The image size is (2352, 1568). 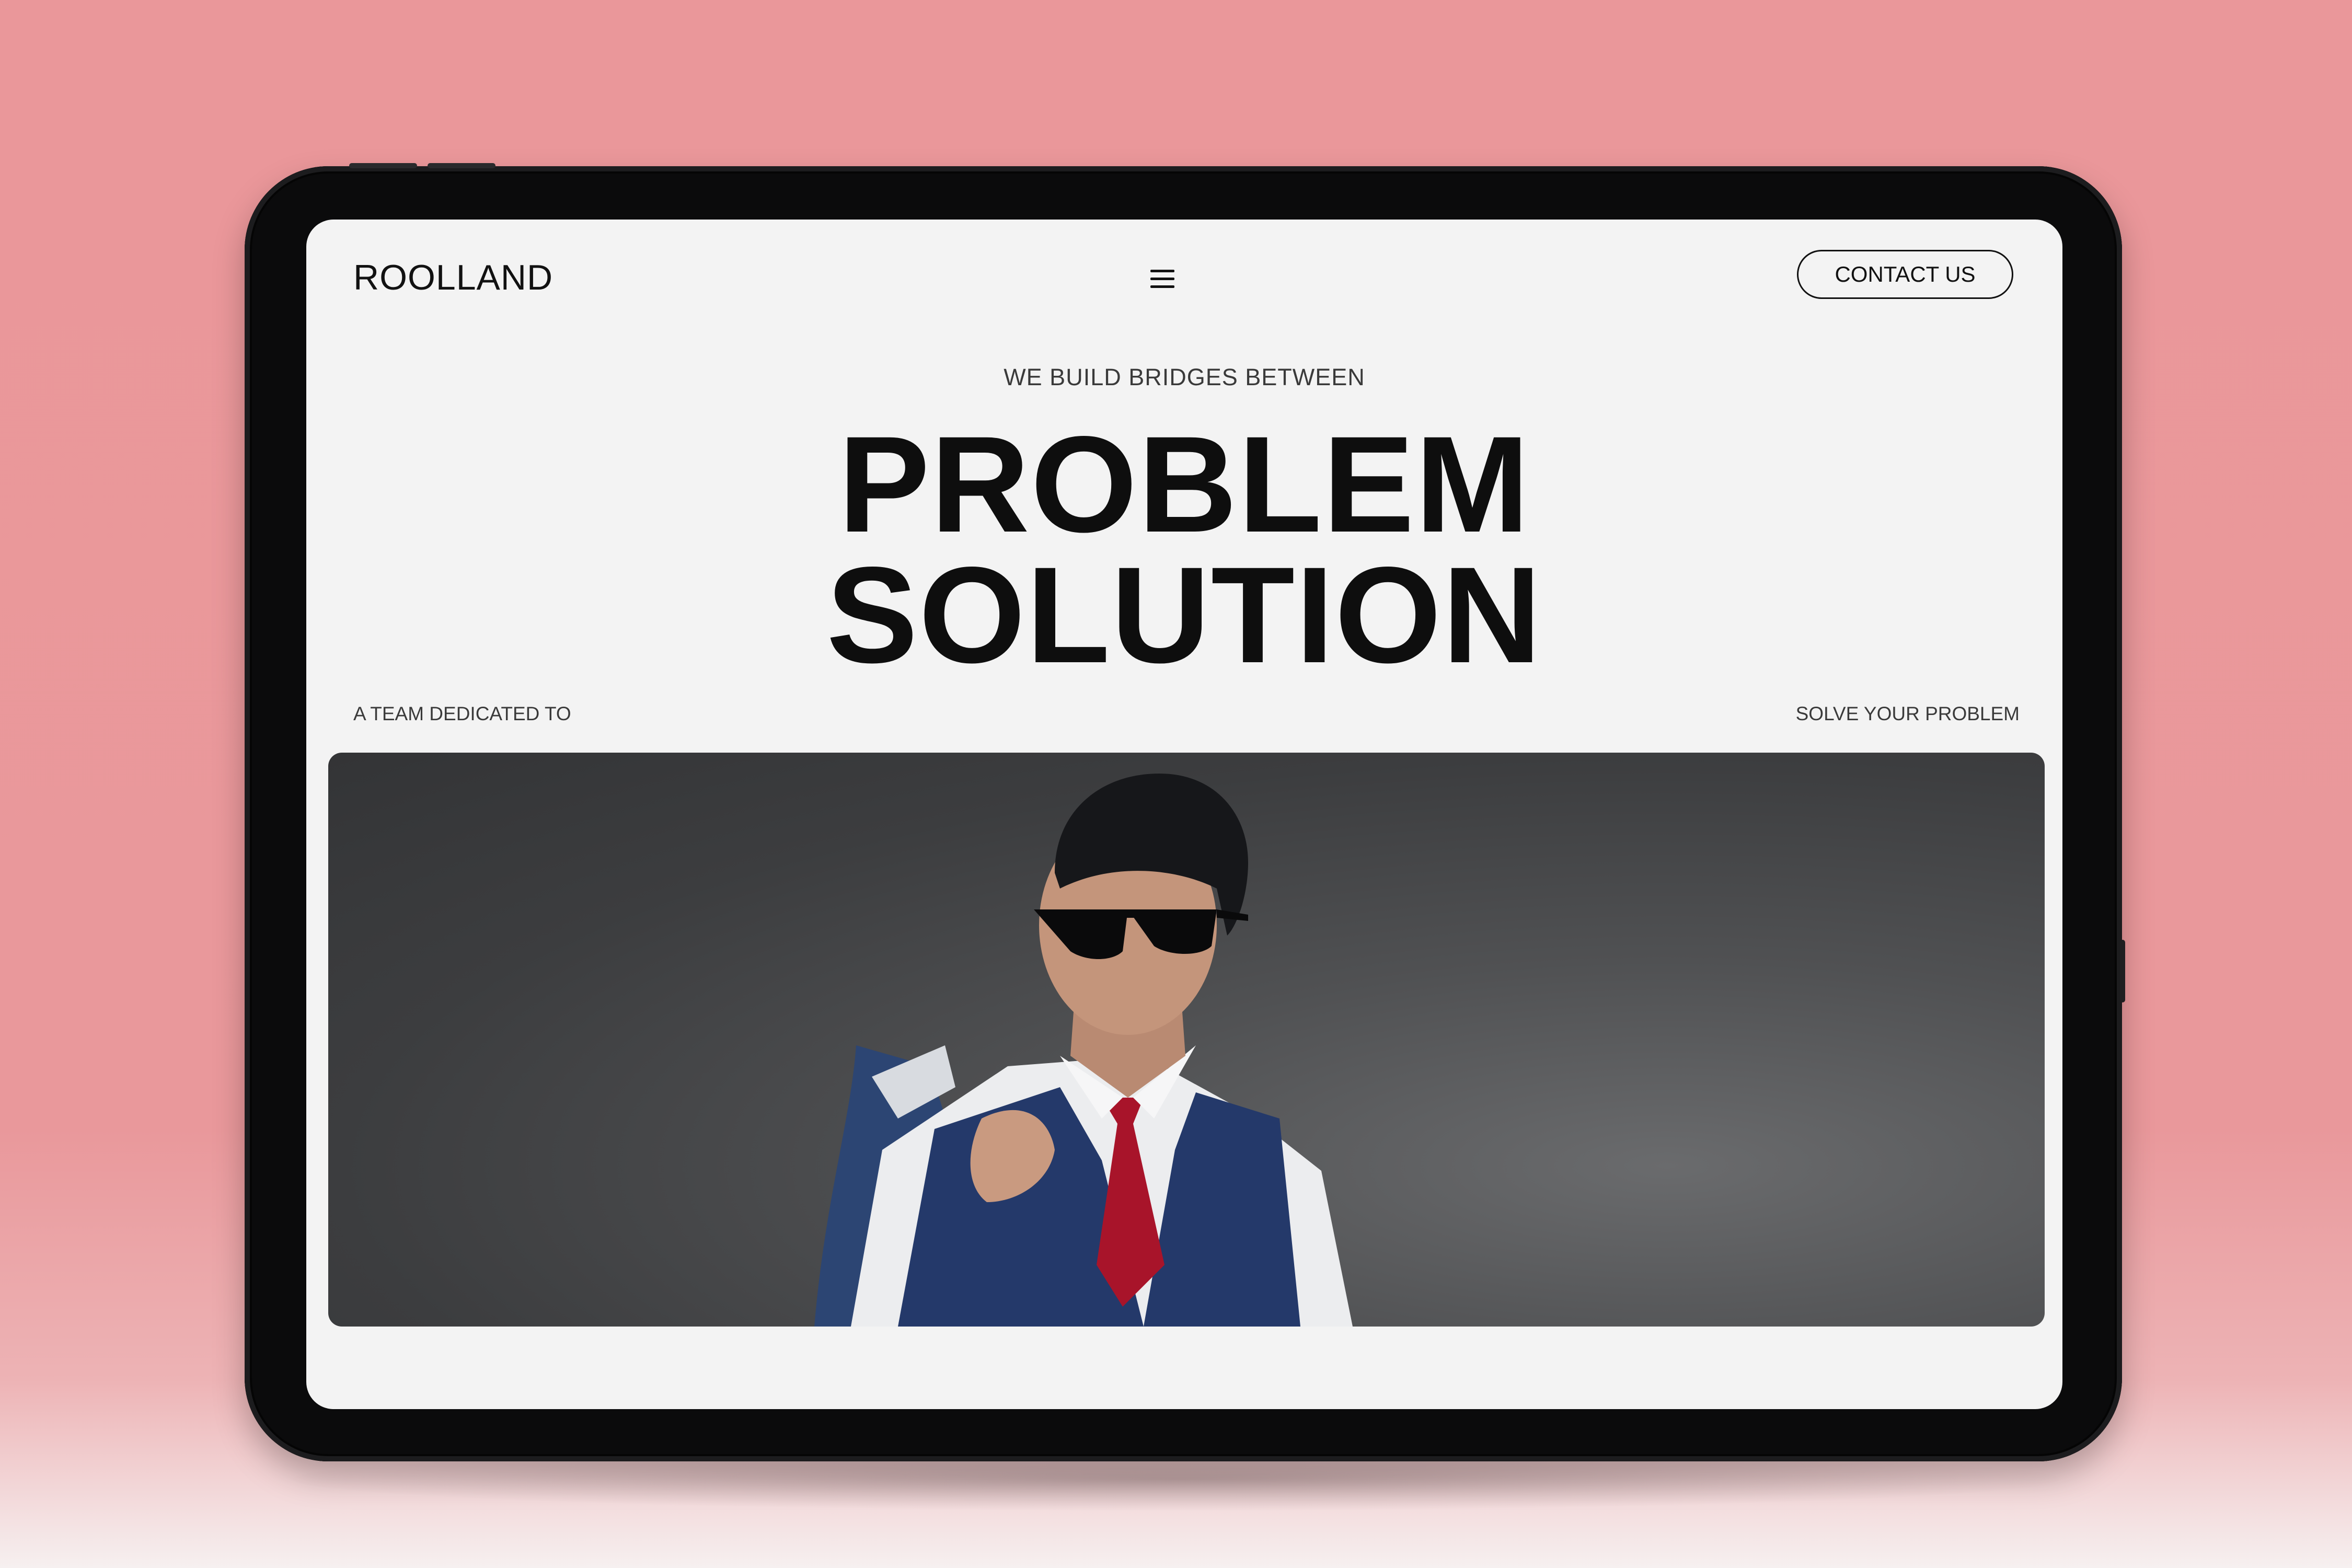 What do you see at coordinates (453, 277) in the screenshot?
I see `brand-logo: ROOLLAND` at bounding box center [453, 277].